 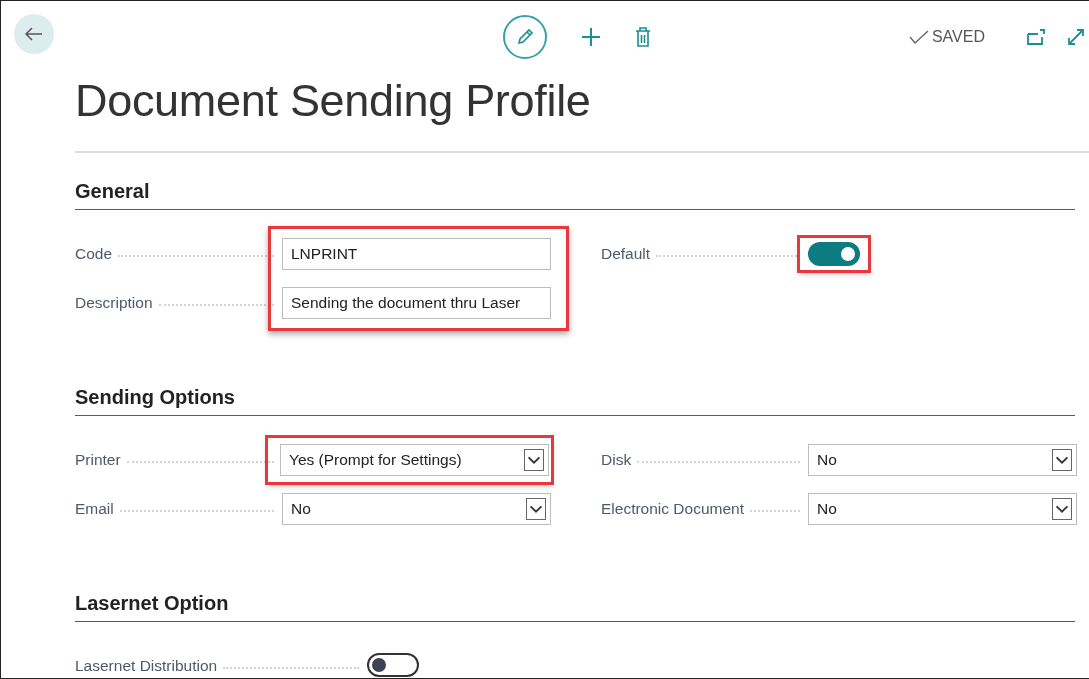 I want to click on expand-icon, so click(x=1076, y=37).